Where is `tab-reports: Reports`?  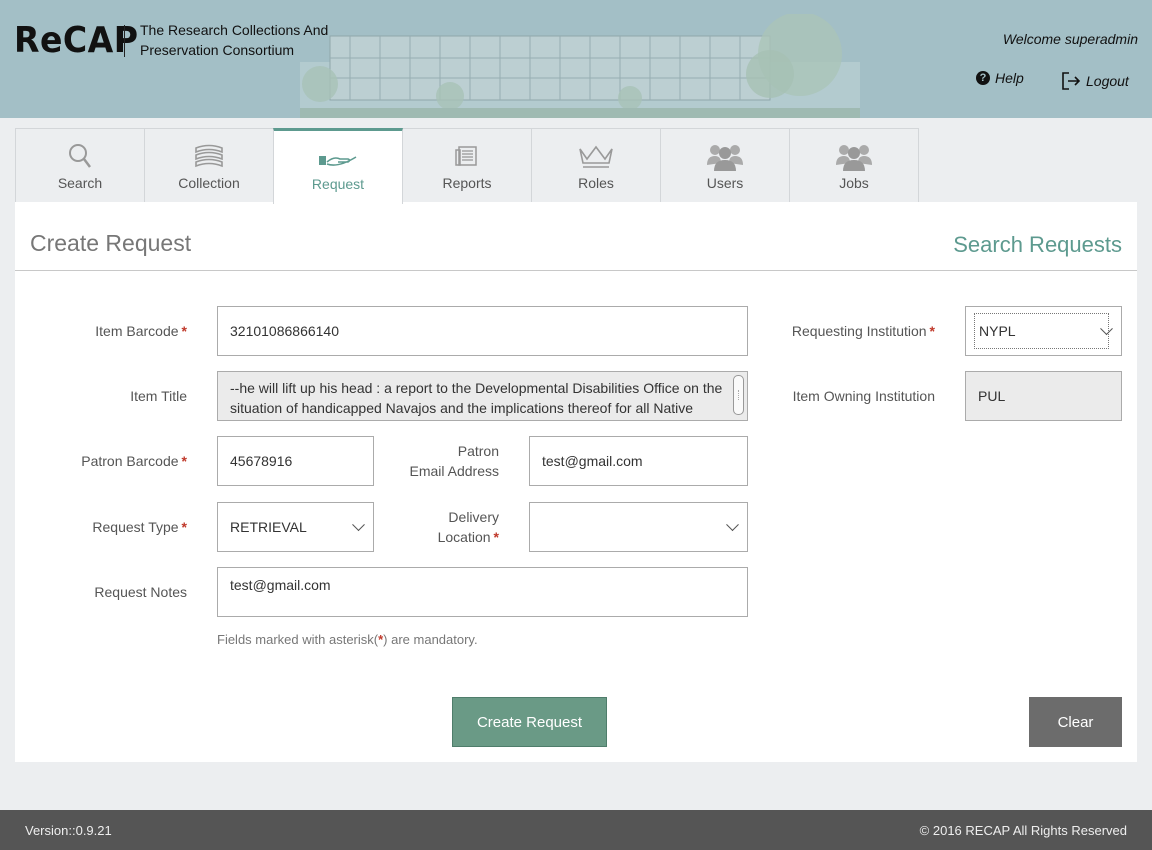 tab-reports: Reports is located at coordinates (467, 165).